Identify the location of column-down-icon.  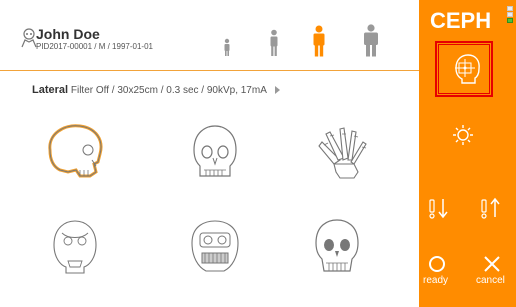
(439, 208).